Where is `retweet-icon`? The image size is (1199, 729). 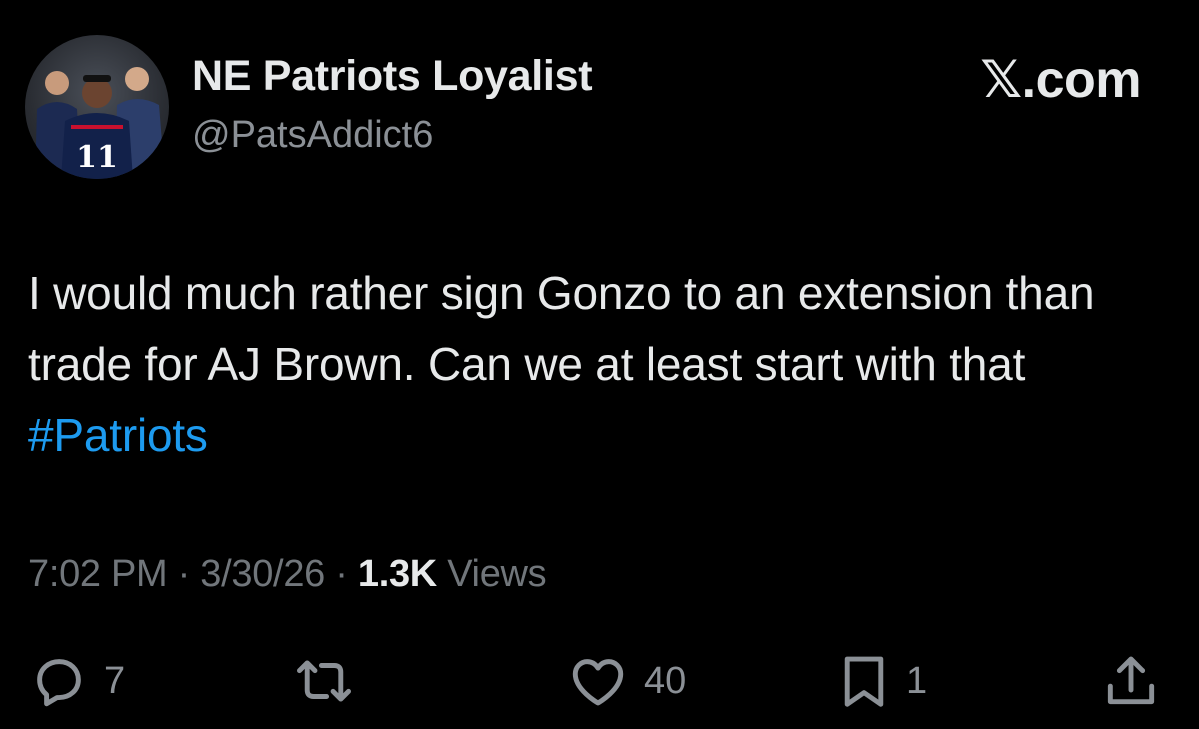 retweet-icon is located at coordinates (324, 681).